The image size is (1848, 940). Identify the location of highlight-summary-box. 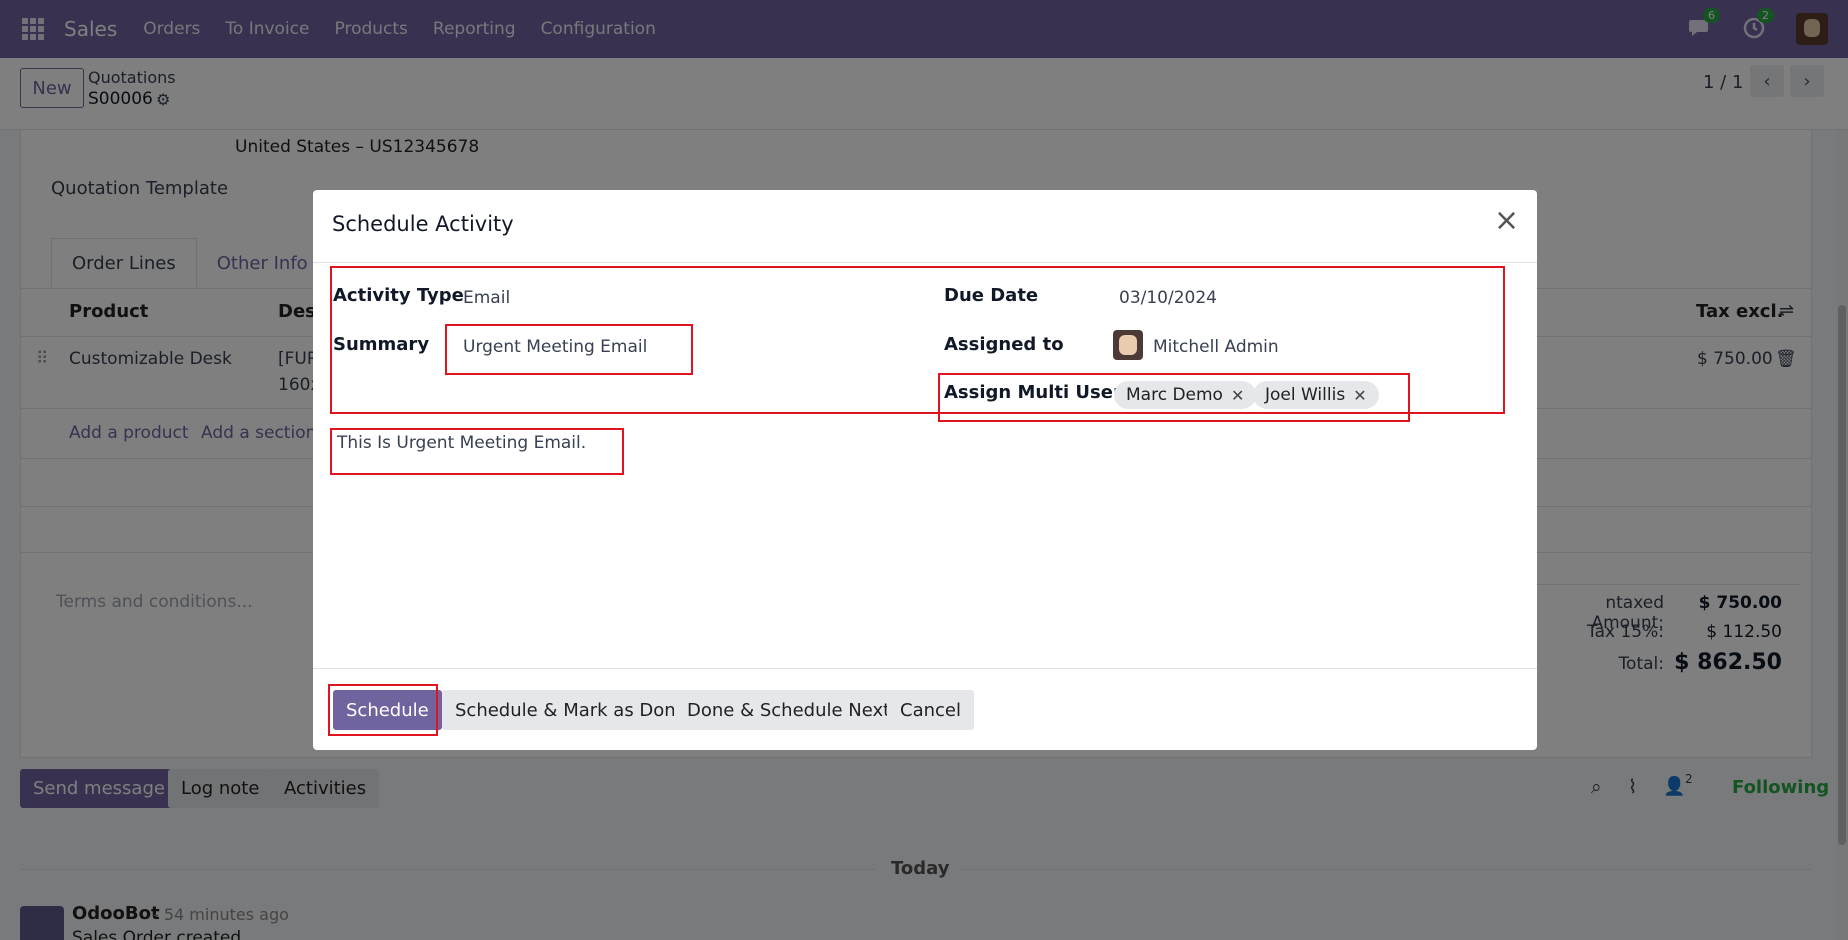
(569, 349).